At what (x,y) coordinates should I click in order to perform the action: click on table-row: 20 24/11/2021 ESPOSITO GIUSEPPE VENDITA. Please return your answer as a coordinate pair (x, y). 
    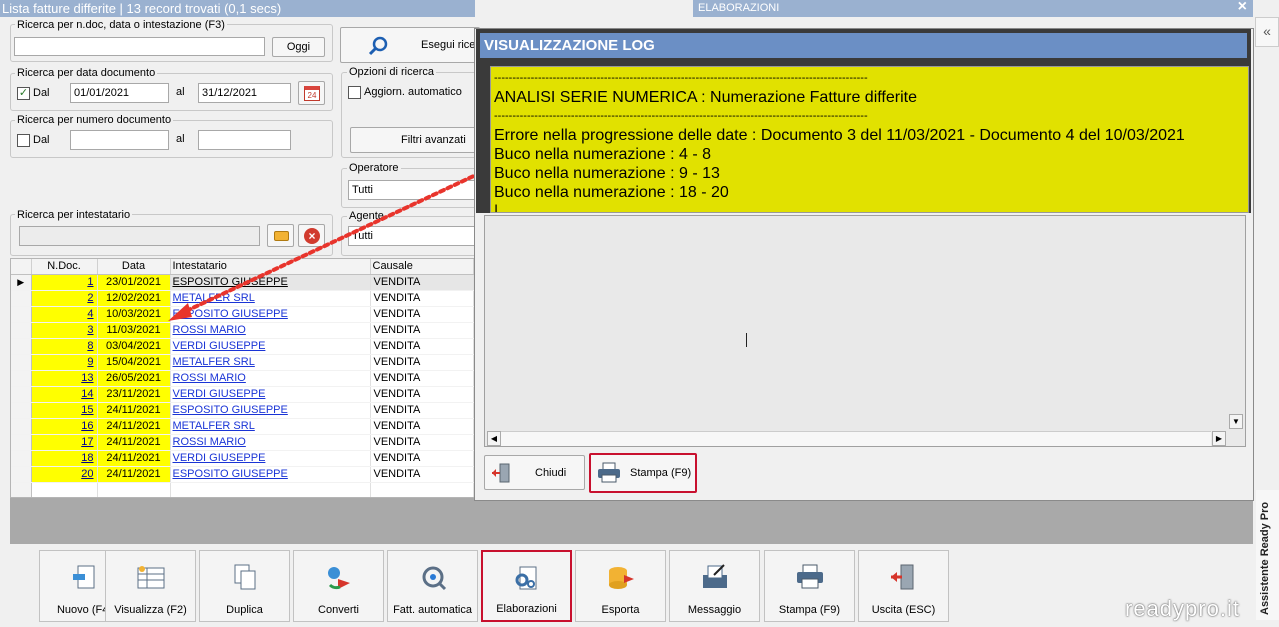
    Looking at the image, I should click on (242, 474).